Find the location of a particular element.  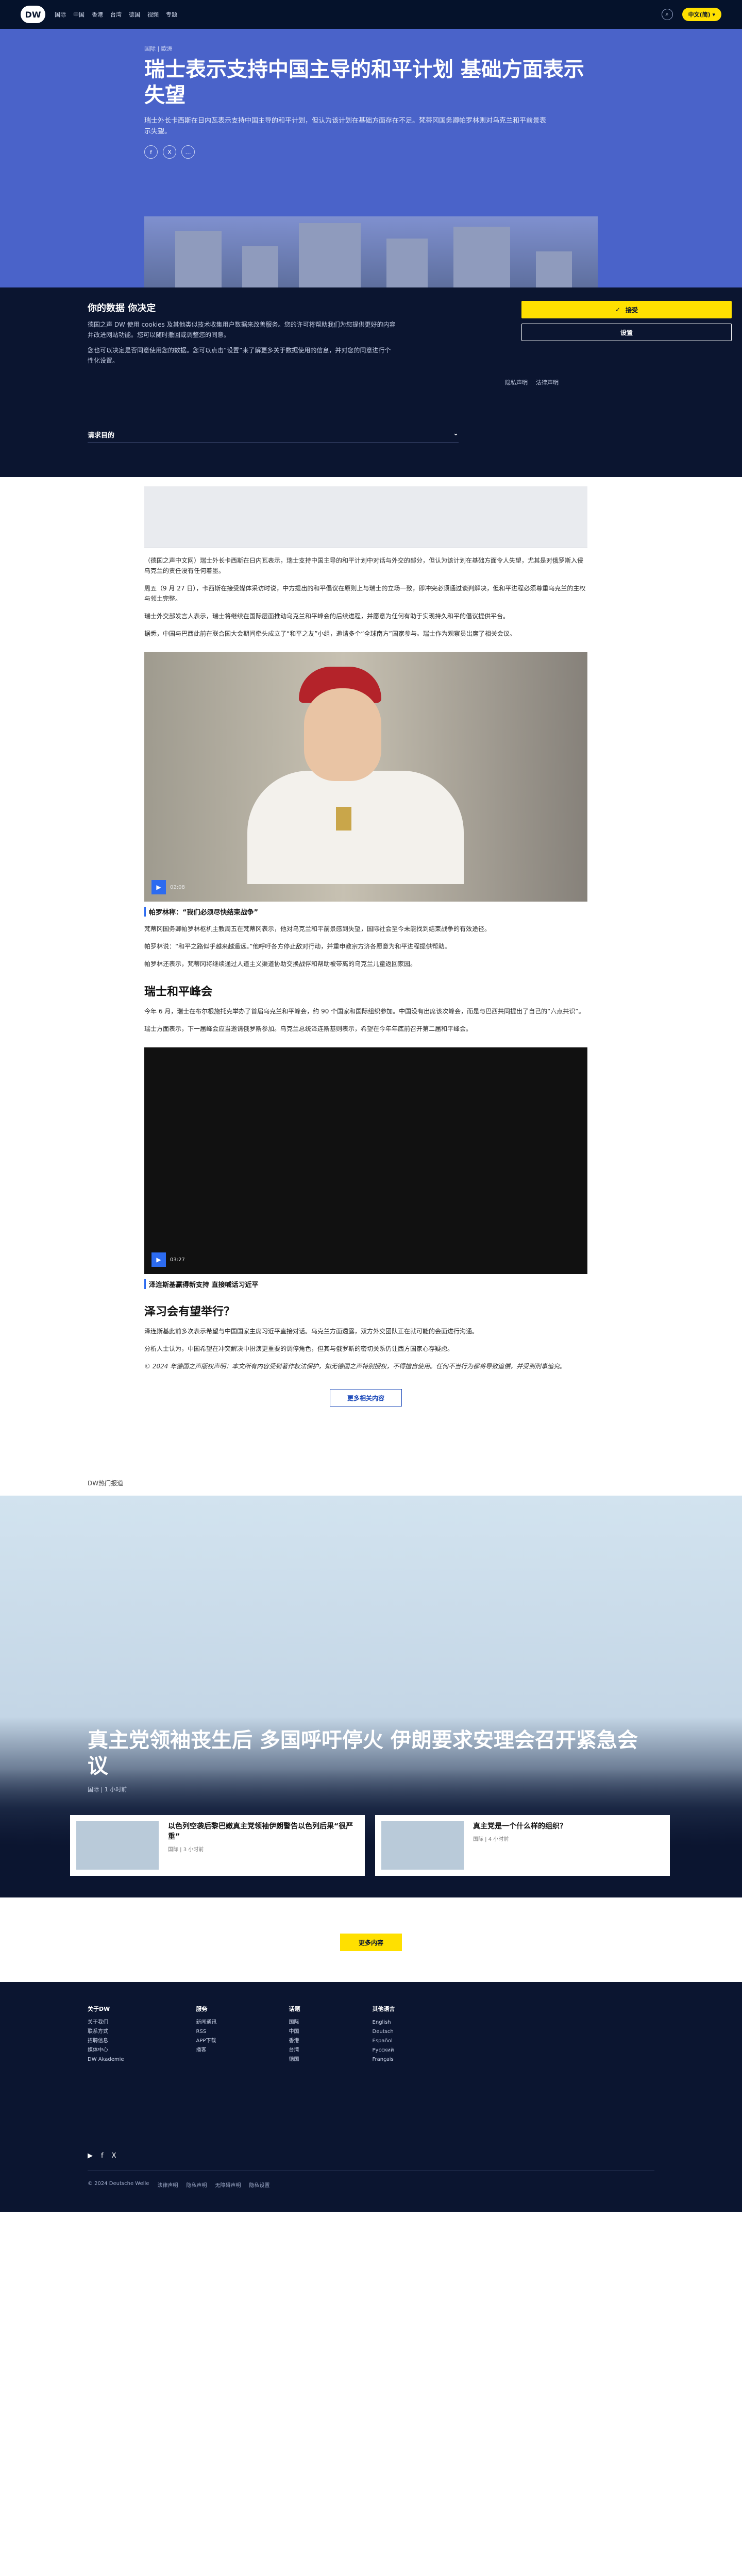

video-player: ▶ 02:08 is located at coordinates (365, 777).